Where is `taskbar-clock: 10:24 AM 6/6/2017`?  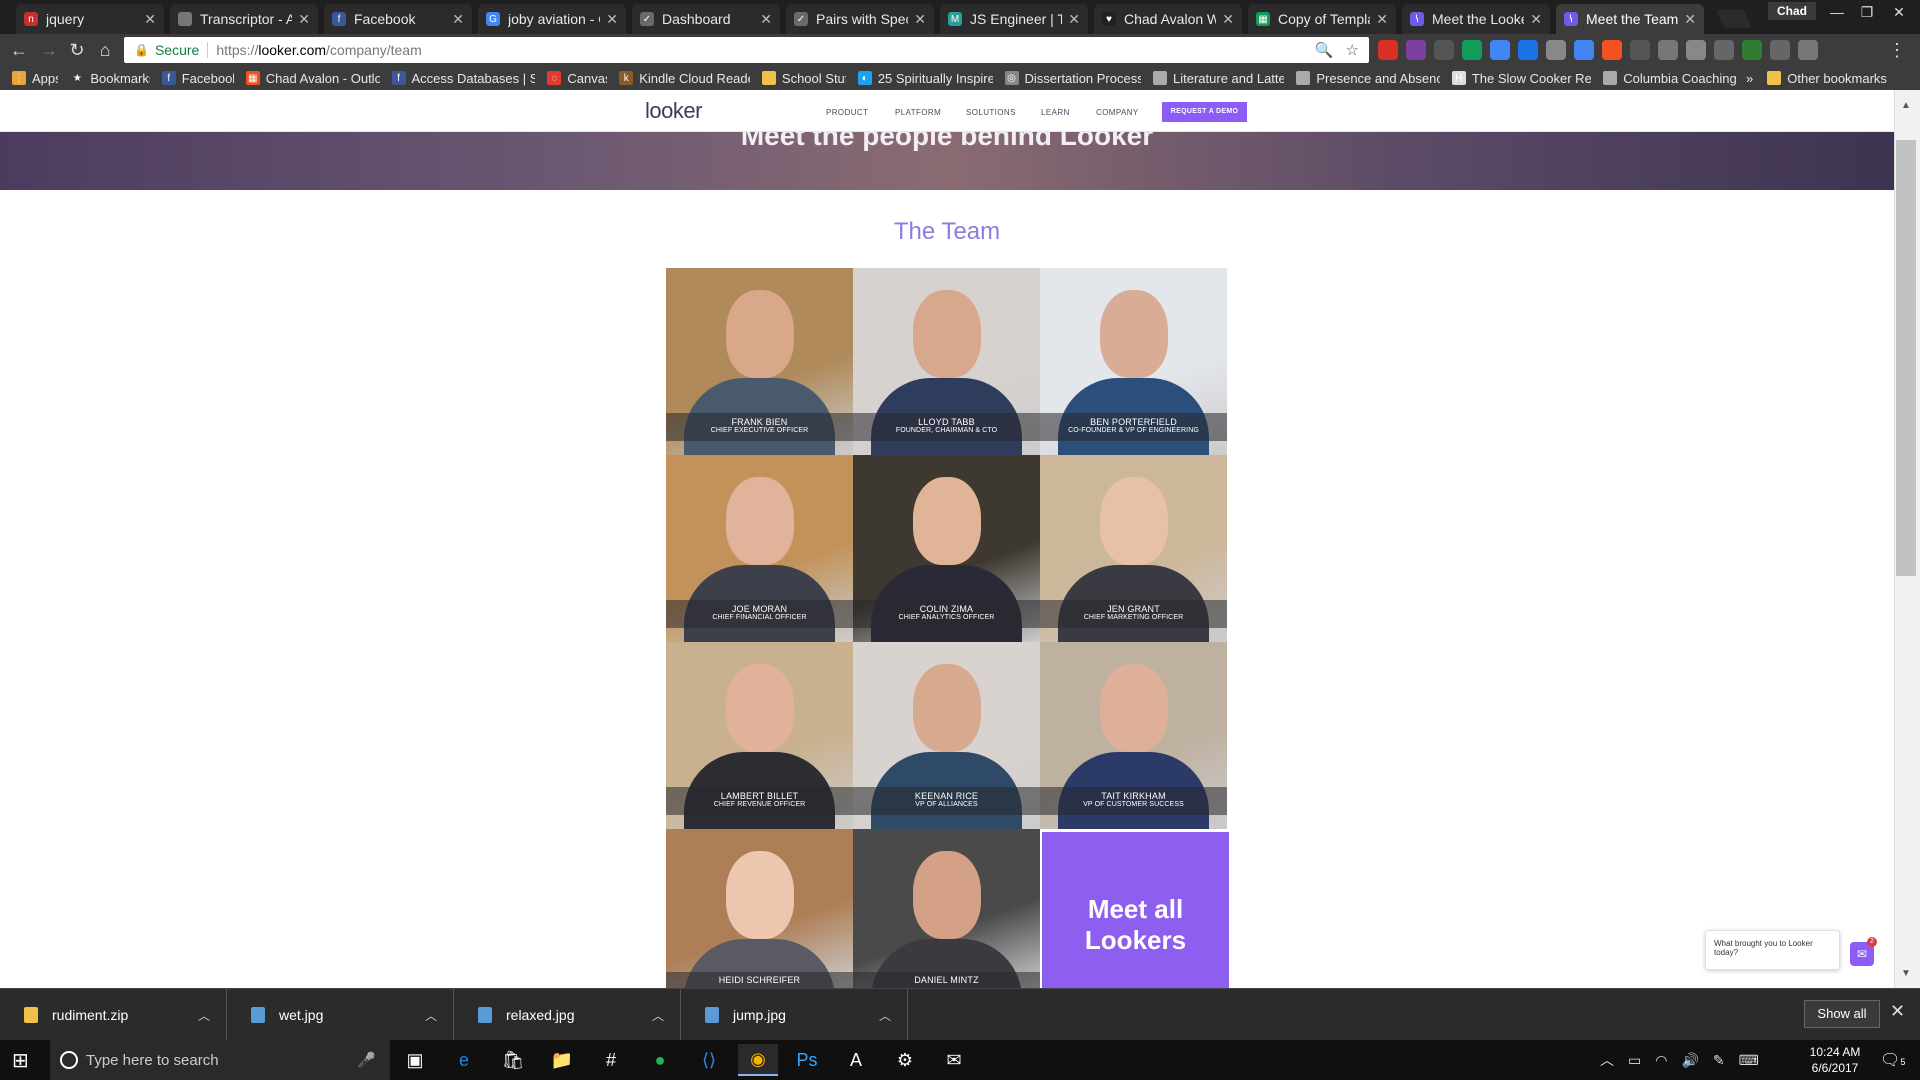
taskbar-clock: 10:24 AM 6/6/2017 is located at coordinates (1835, 1060).